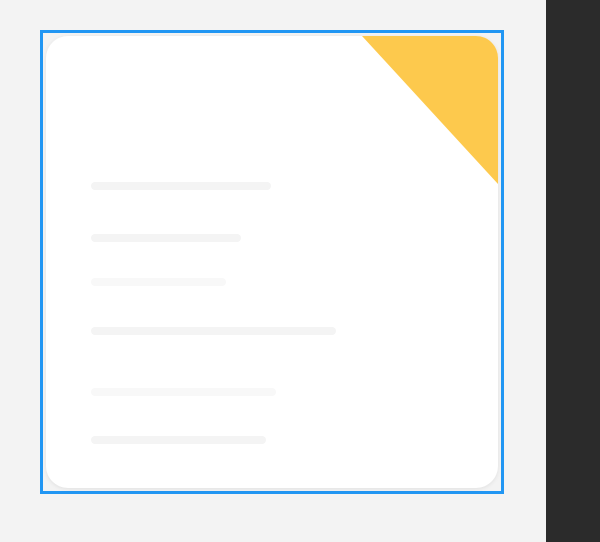 Image resolution: width=600 pixels, height=542 pixels. Describe the element at coordinates (430, 110) in the screenshot. I see `corner-accent-icon` at that location.